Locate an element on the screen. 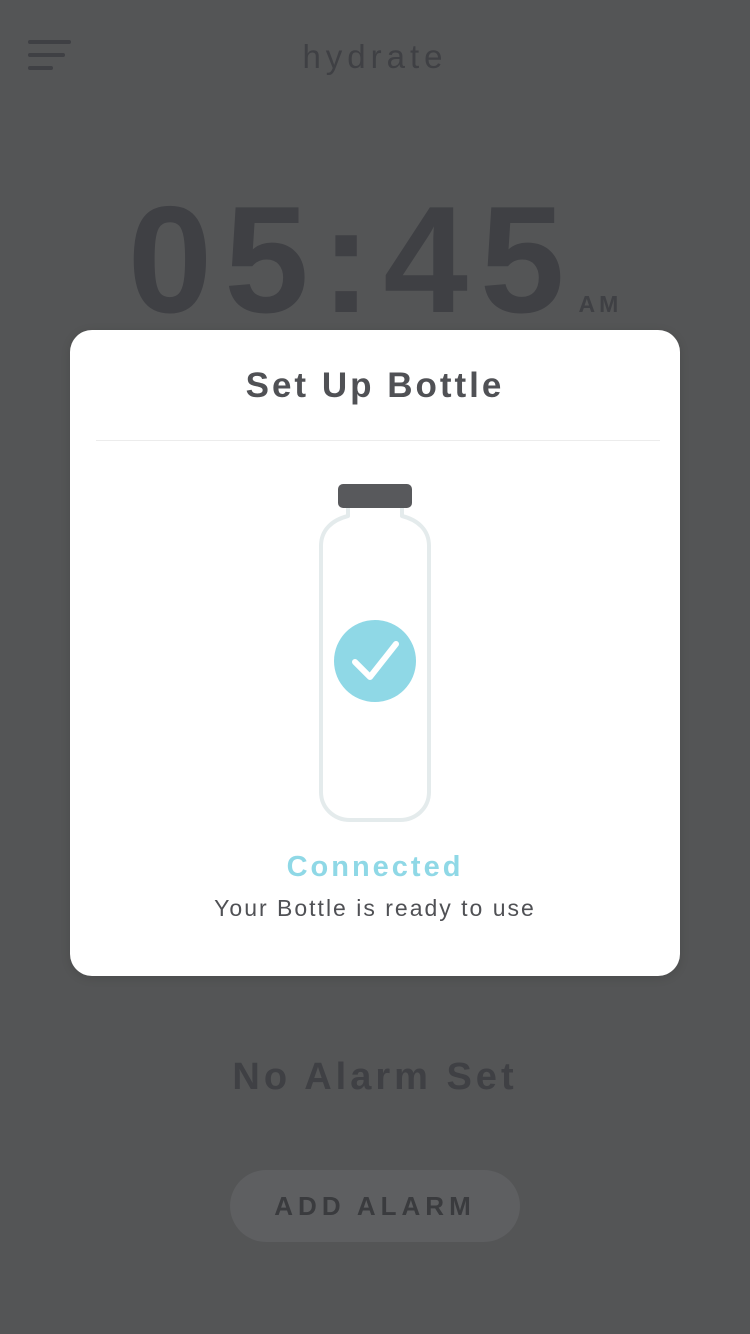  app-title: hydrate is located at coordinates (375, 56).